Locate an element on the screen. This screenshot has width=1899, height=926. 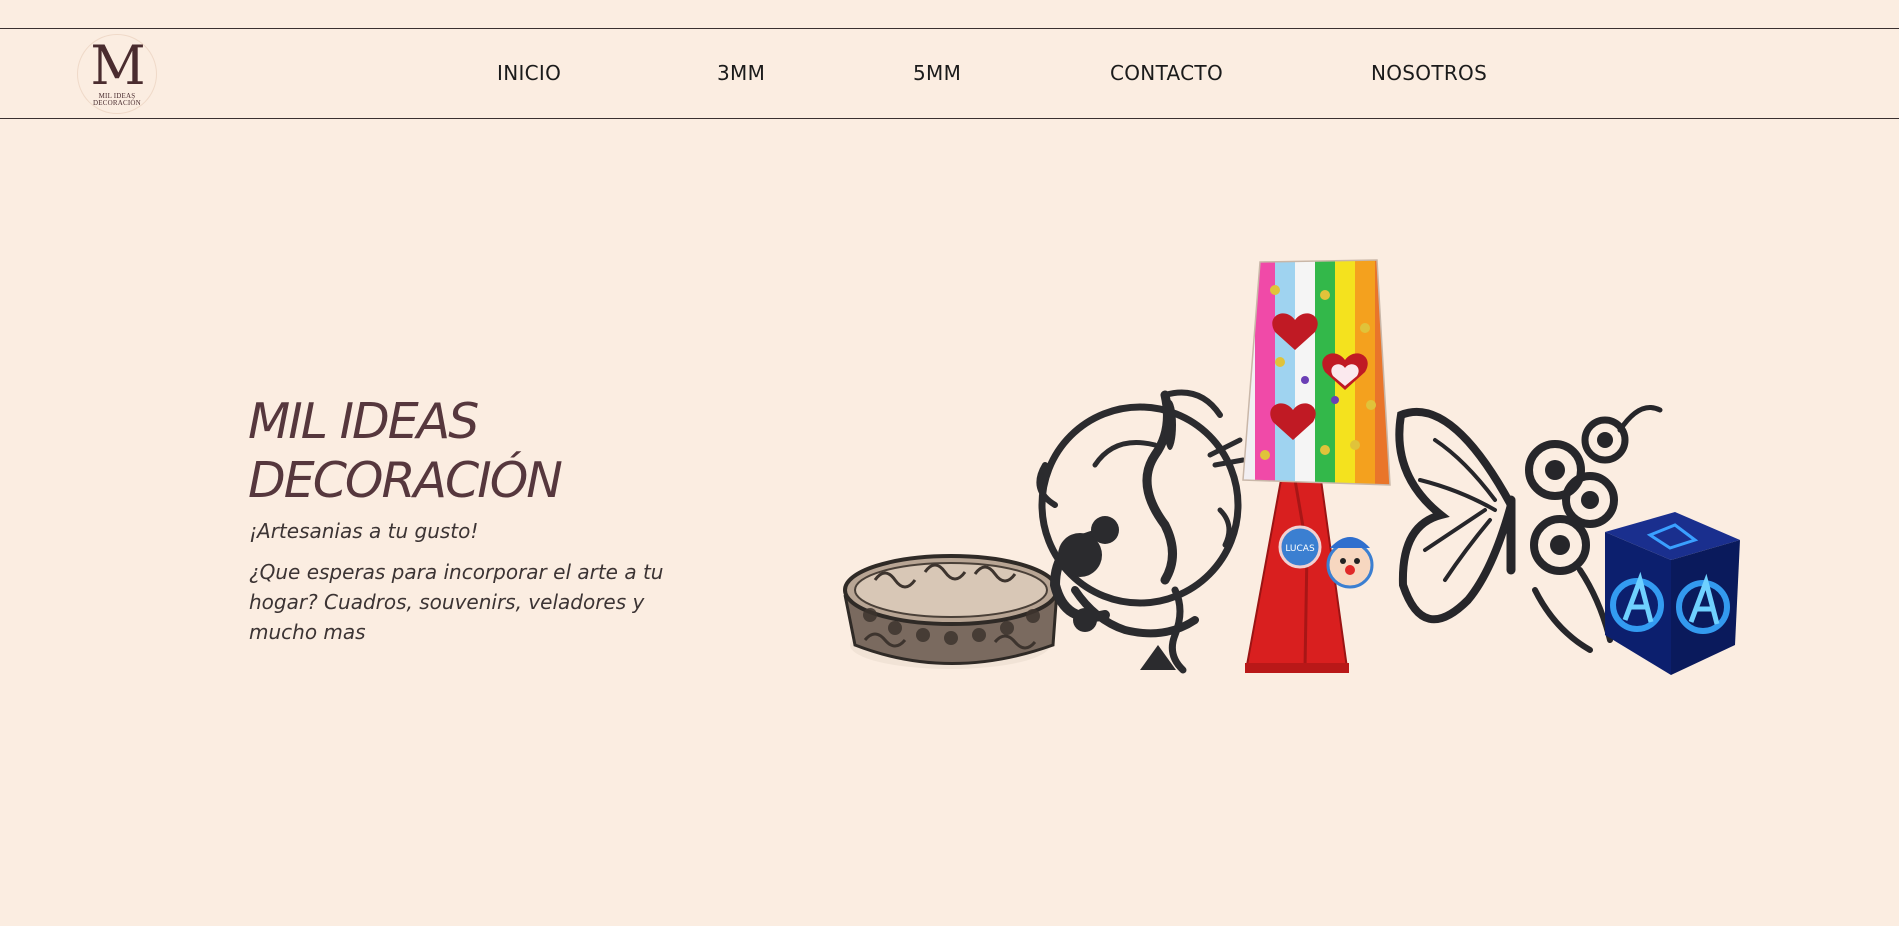
nav-link-5mm: 5MM is located at coordinates (937, 73).